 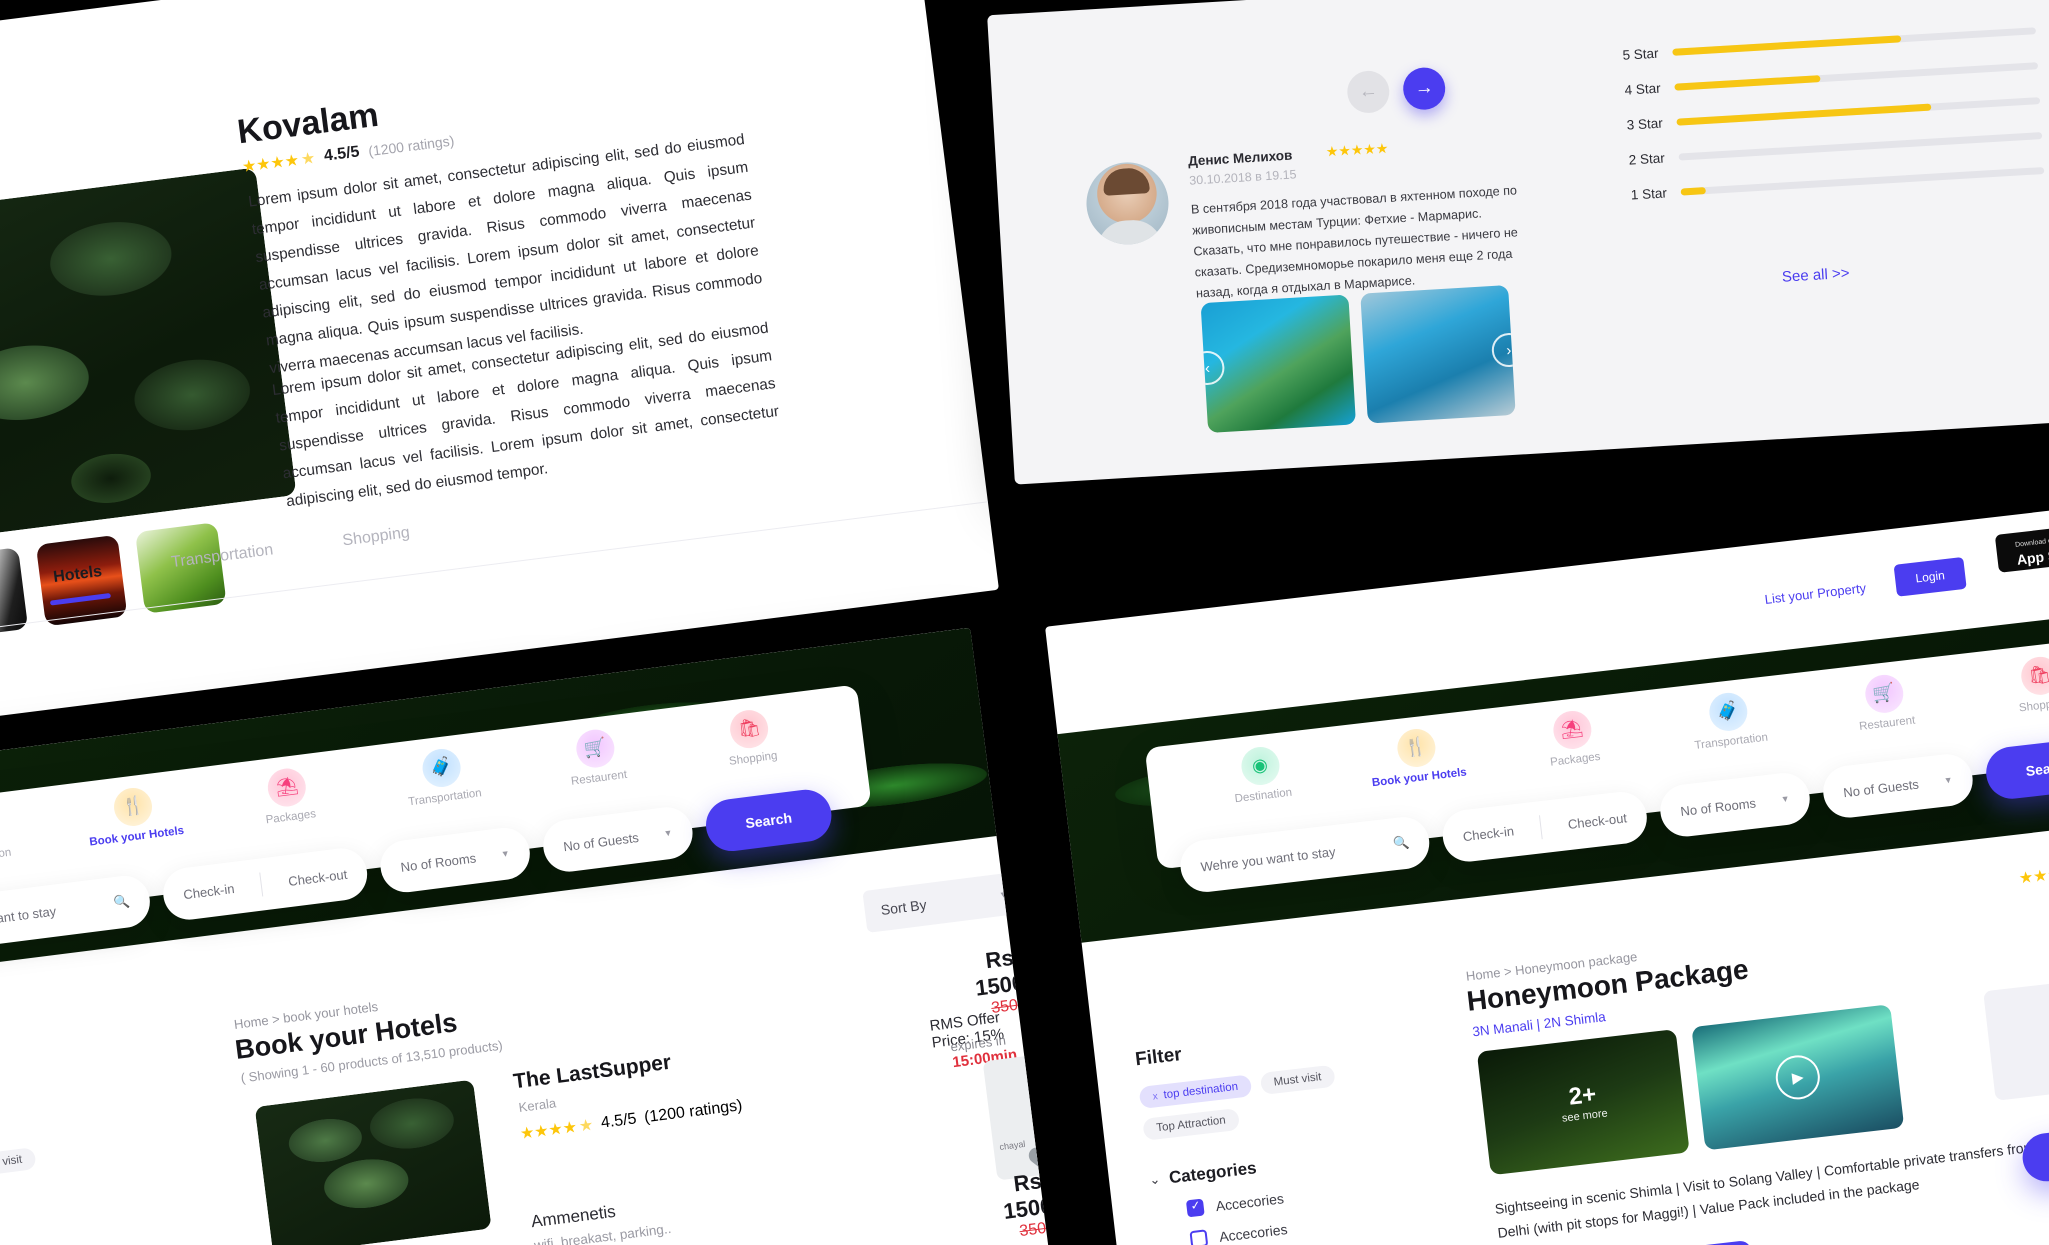 I want to click on media-more-tile: 2+ see more, so click(x=1583, y=1102).